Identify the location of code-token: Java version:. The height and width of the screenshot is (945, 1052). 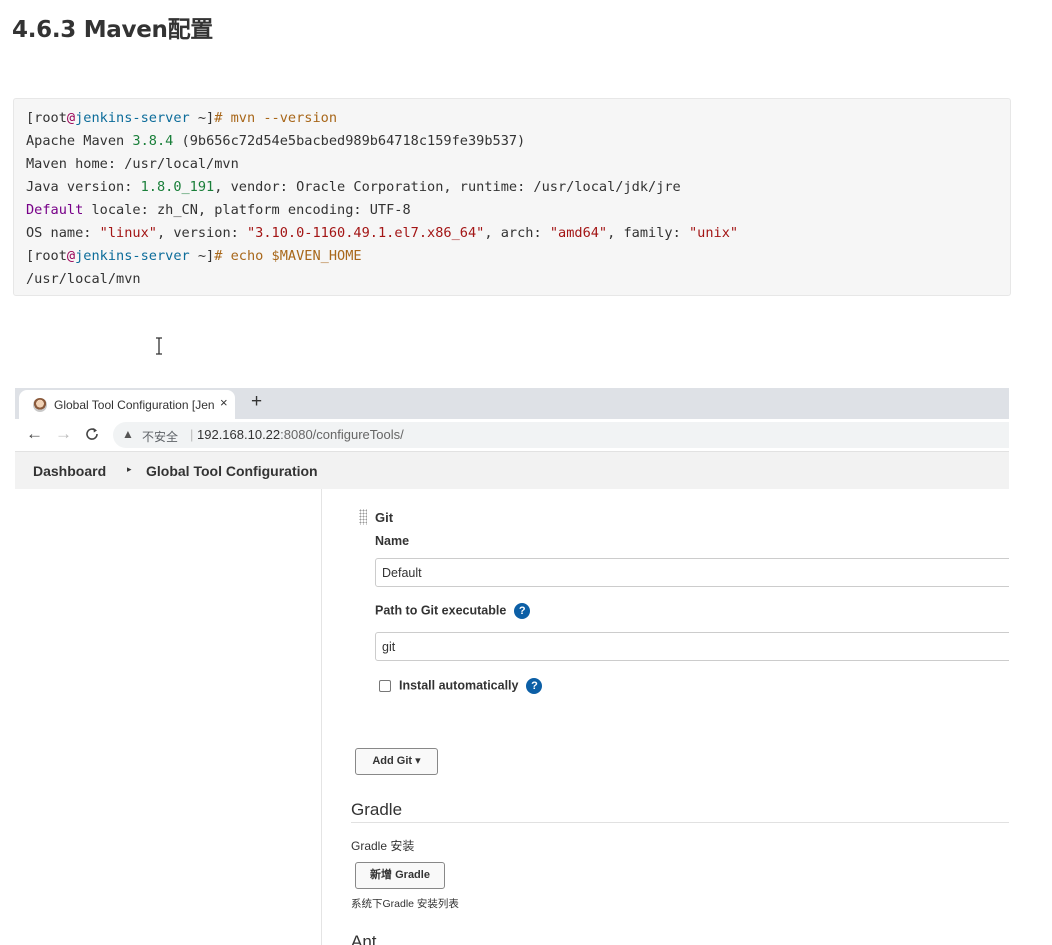
(83, 187).